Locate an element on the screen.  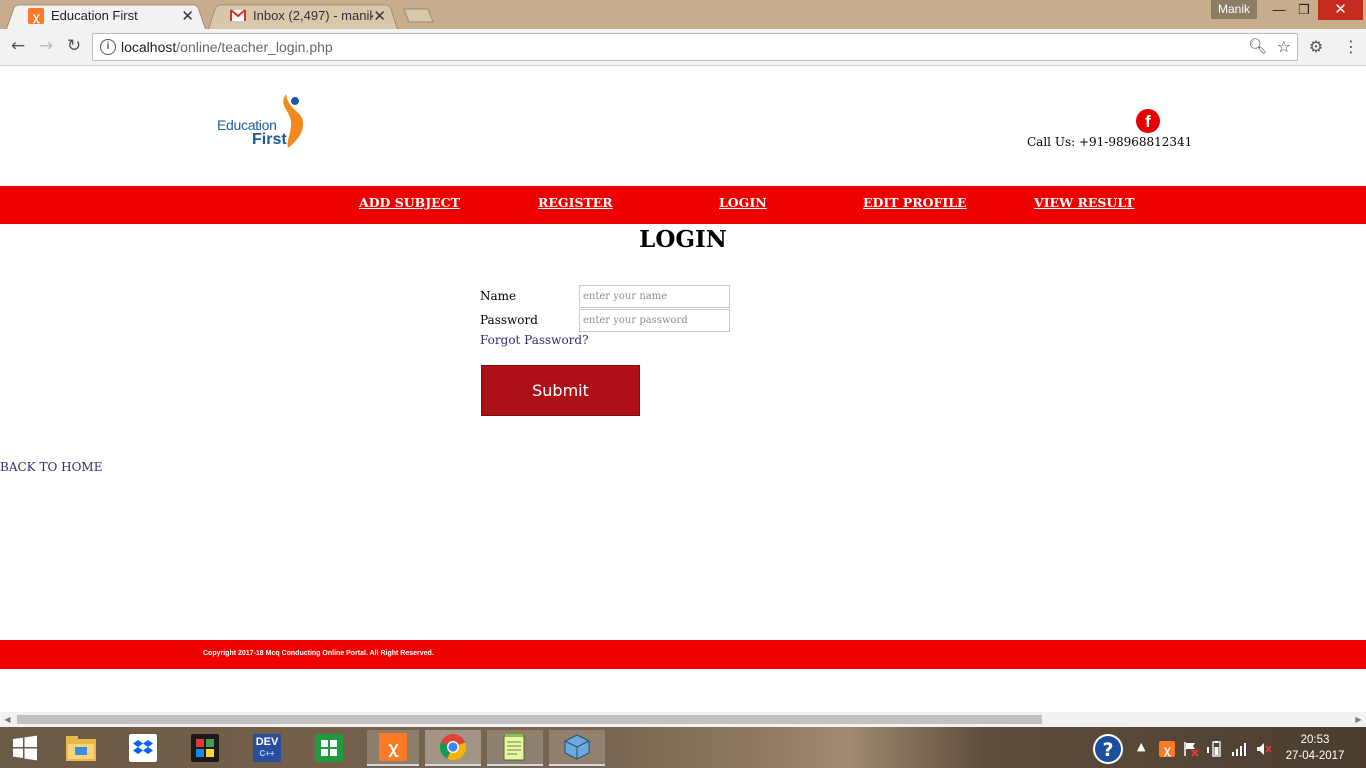
scrollbar-thumb is located at coordinates (529, 719).